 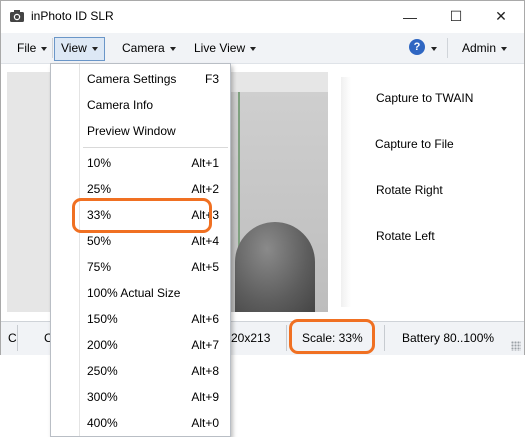 What do you see at coordinates (211, 79) in the screenshot?
I see `menu-item-shortcut: F3` at bounding box center [211, 79].